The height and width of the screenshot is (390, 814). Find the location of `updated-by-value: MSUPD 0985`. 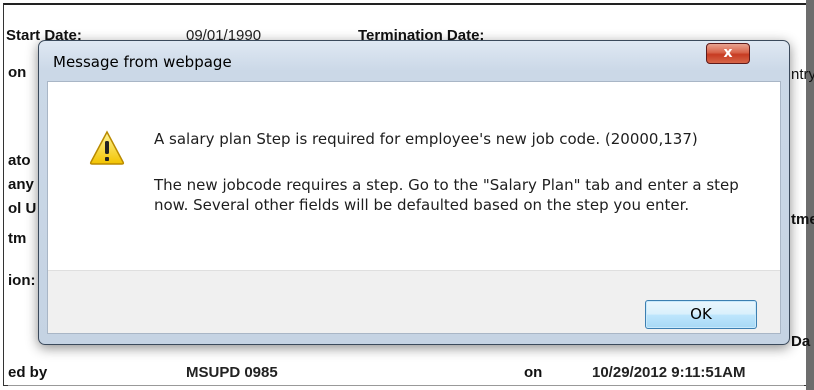

updated-by-value: MSUPD 0985 is located at coordinates (232, 372).